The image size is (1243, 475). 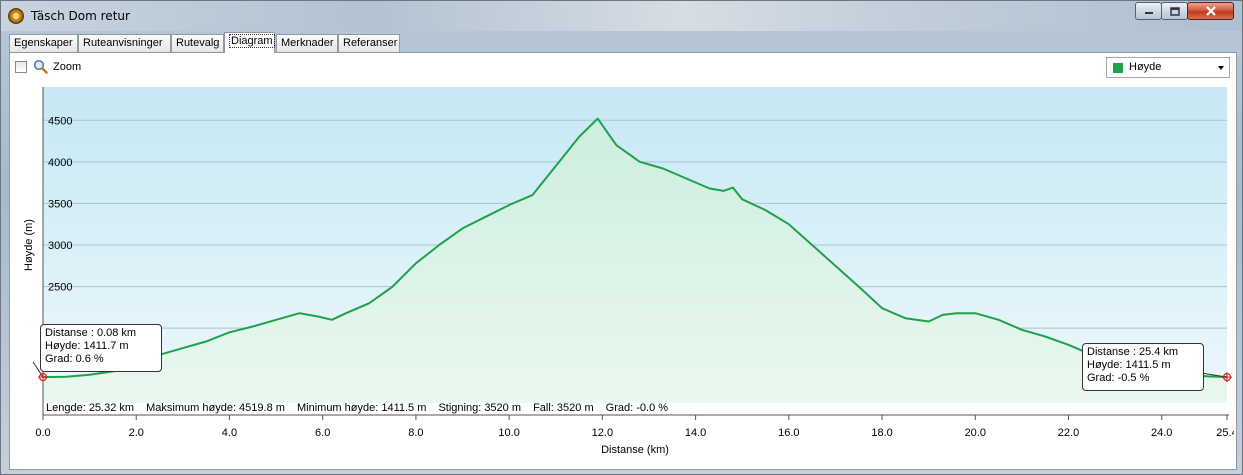 I want to click on app-icon, so click(x=16, y=16).